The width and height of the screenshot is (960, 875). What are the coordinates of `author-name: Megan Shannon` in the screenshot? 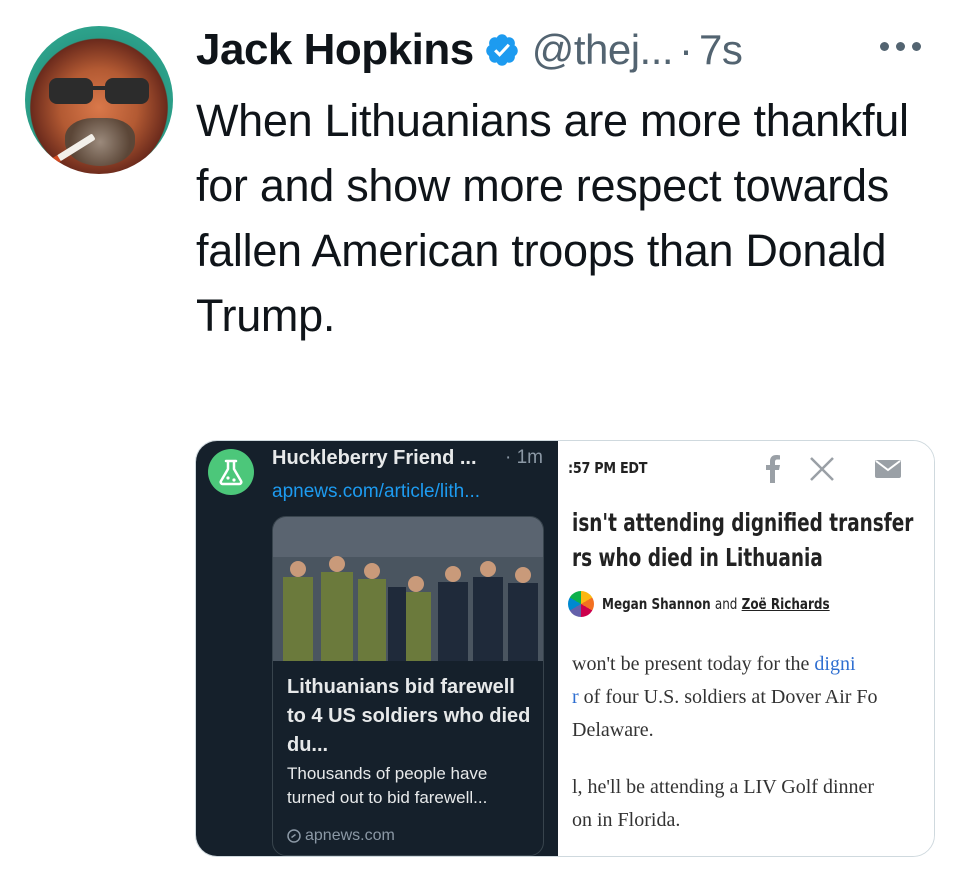 It's located at (656, 604).